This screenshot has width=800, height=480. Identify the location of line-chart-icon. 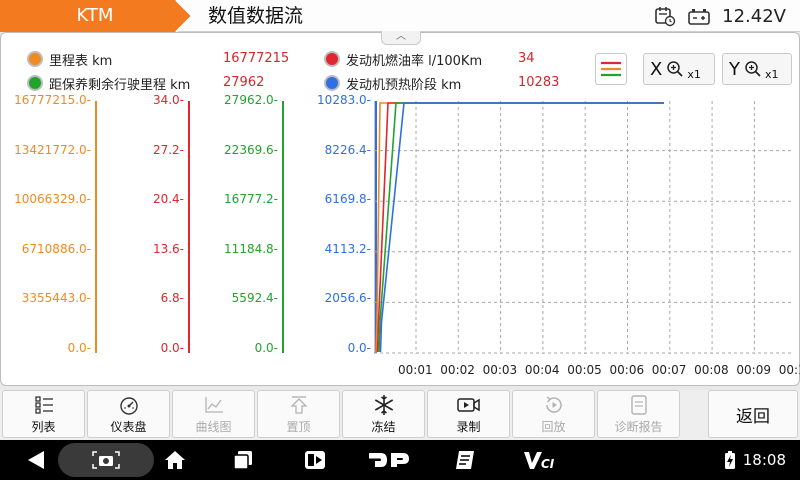
(213, 404).